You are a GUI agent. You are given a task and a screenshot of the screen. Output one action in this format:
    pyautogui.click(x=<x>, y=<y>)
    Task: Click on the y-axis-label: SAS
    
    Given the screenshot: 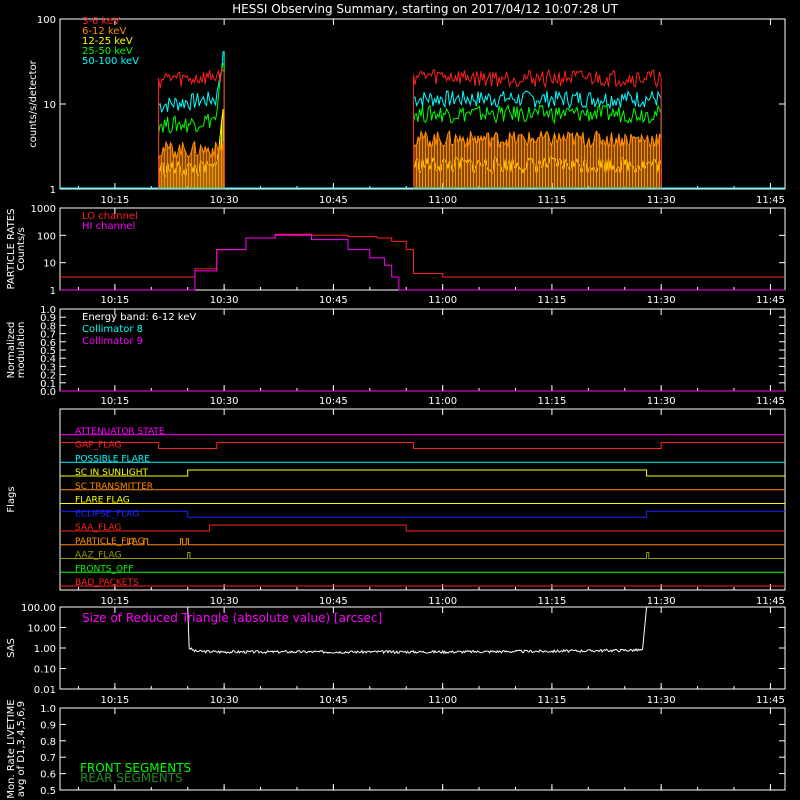 What is the action you would take?
    pyautogui.click(x=11, y=648)
    